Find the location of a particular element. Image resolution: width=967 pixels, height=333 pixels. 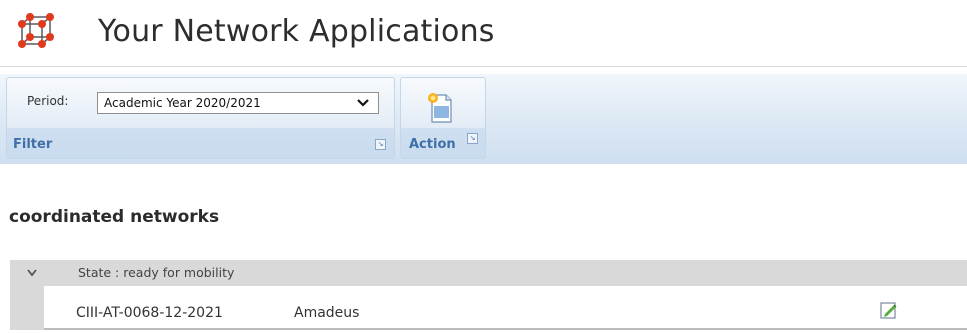

period-label: Period: is located at coordinates (48, 101).